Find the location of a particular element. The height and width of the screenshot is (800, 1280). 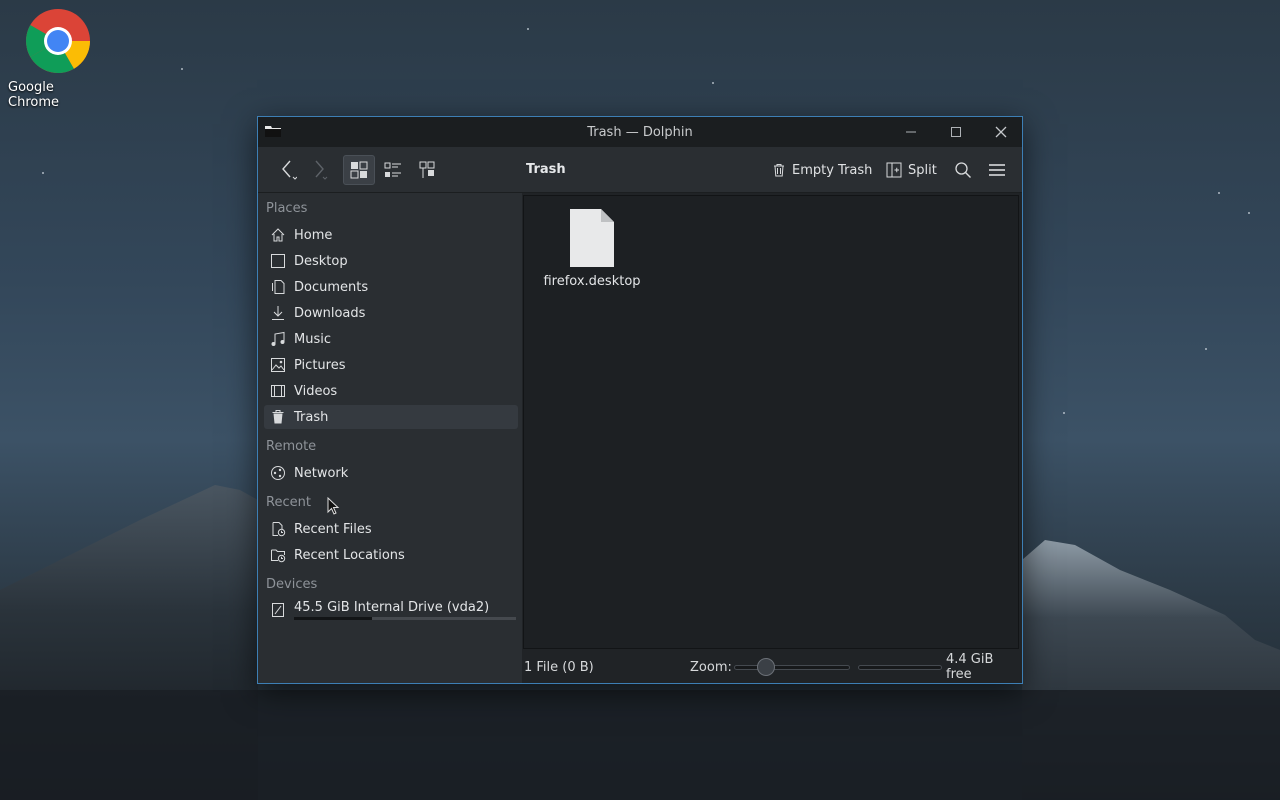

details-view-button is located at coordinates (427, 170).